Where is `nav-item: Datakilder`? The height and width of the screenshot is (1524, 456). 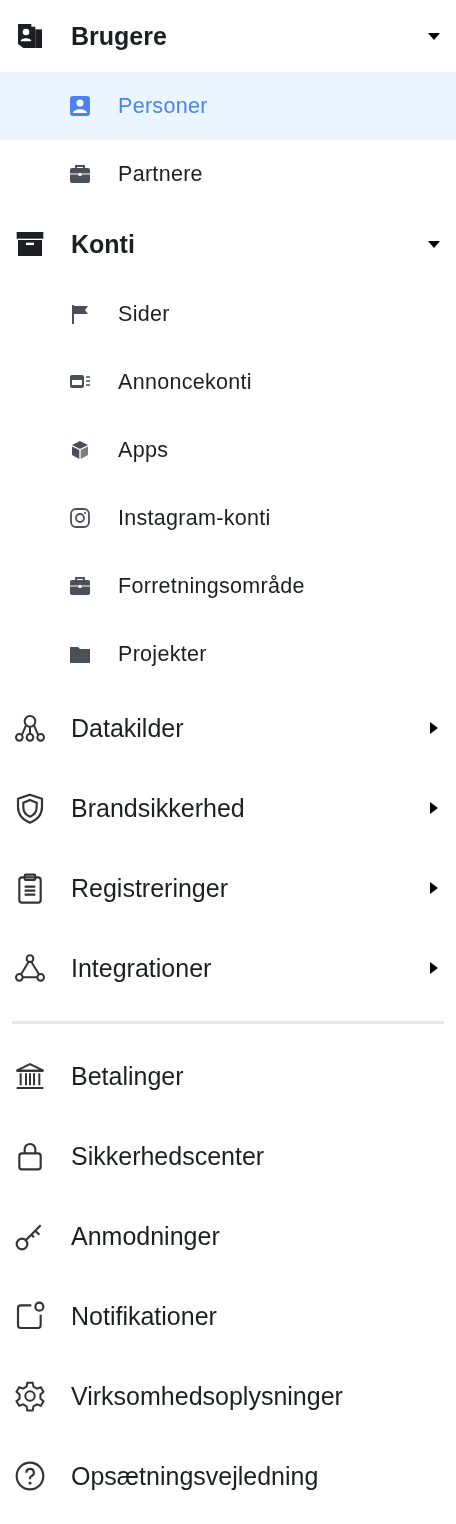 nav-item: Datakilder is located at coordinates (228, 728).